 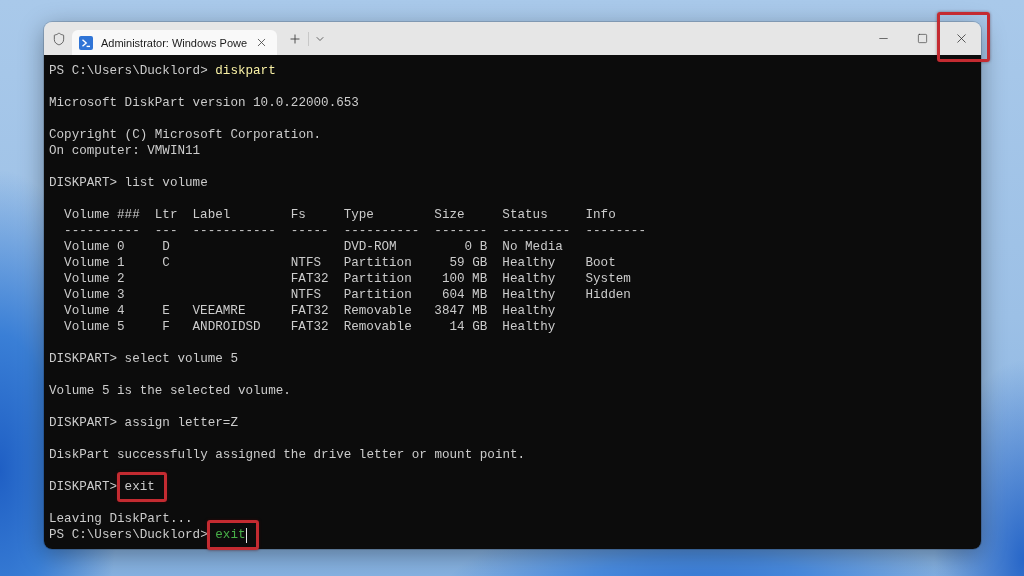 What do you see at coordinates (536, 231) in the screenshot?
I see `column-rule: ---------` at bounding box center [536, 231].